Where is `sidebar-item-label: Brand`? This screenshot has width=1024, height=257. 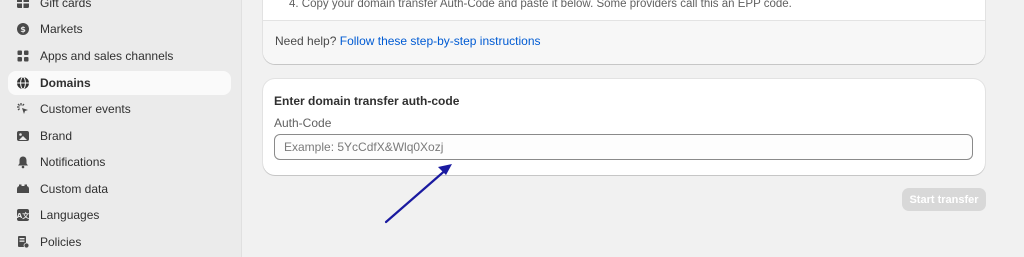
sidebar-item-label: Brand is located at coordinates (56, 136).